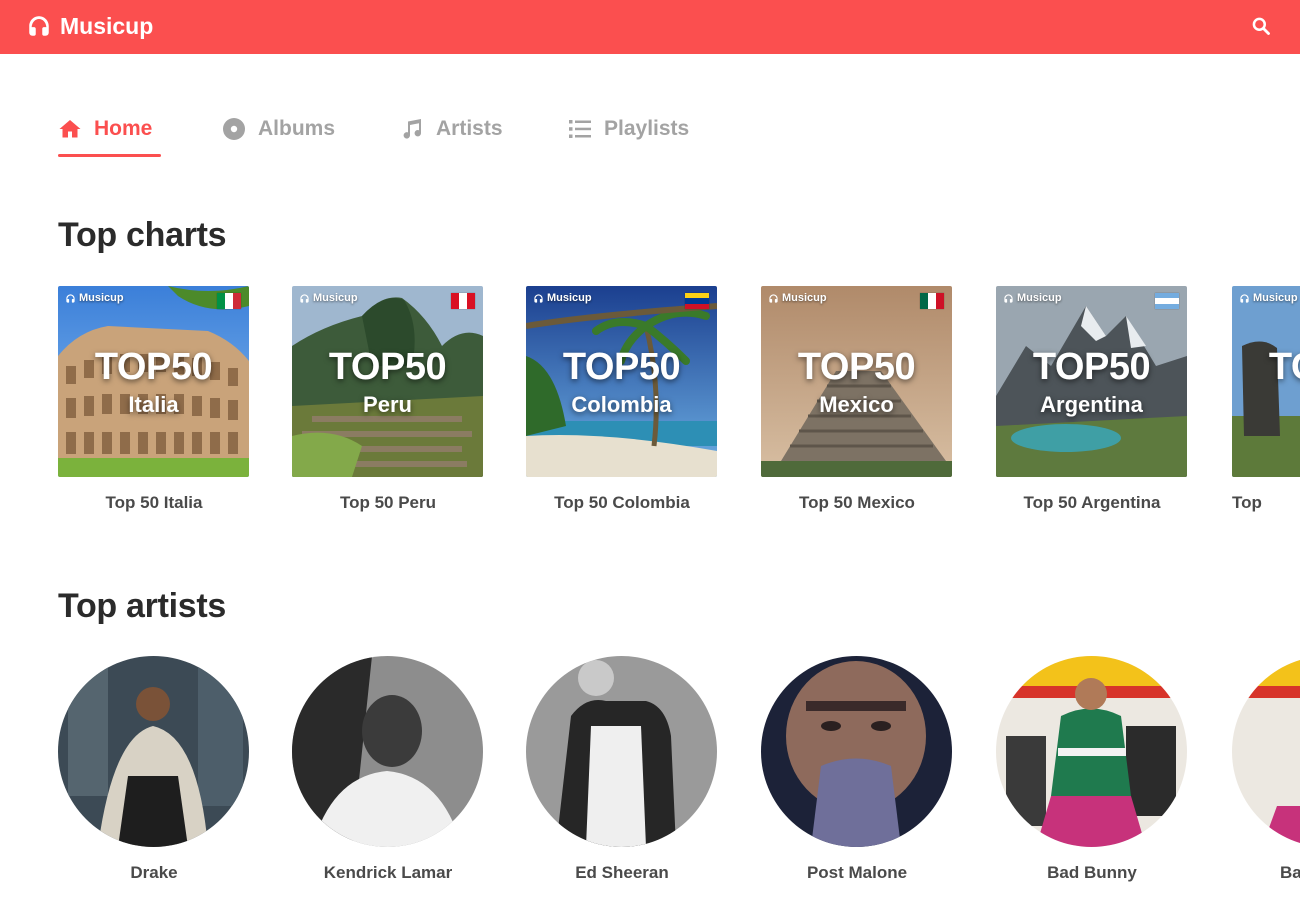 This screenshot has width=1300, height=914. Describe the element at coordinates (1167, 301) in the screenshot. I see `argentina-flag-icon` at that location.